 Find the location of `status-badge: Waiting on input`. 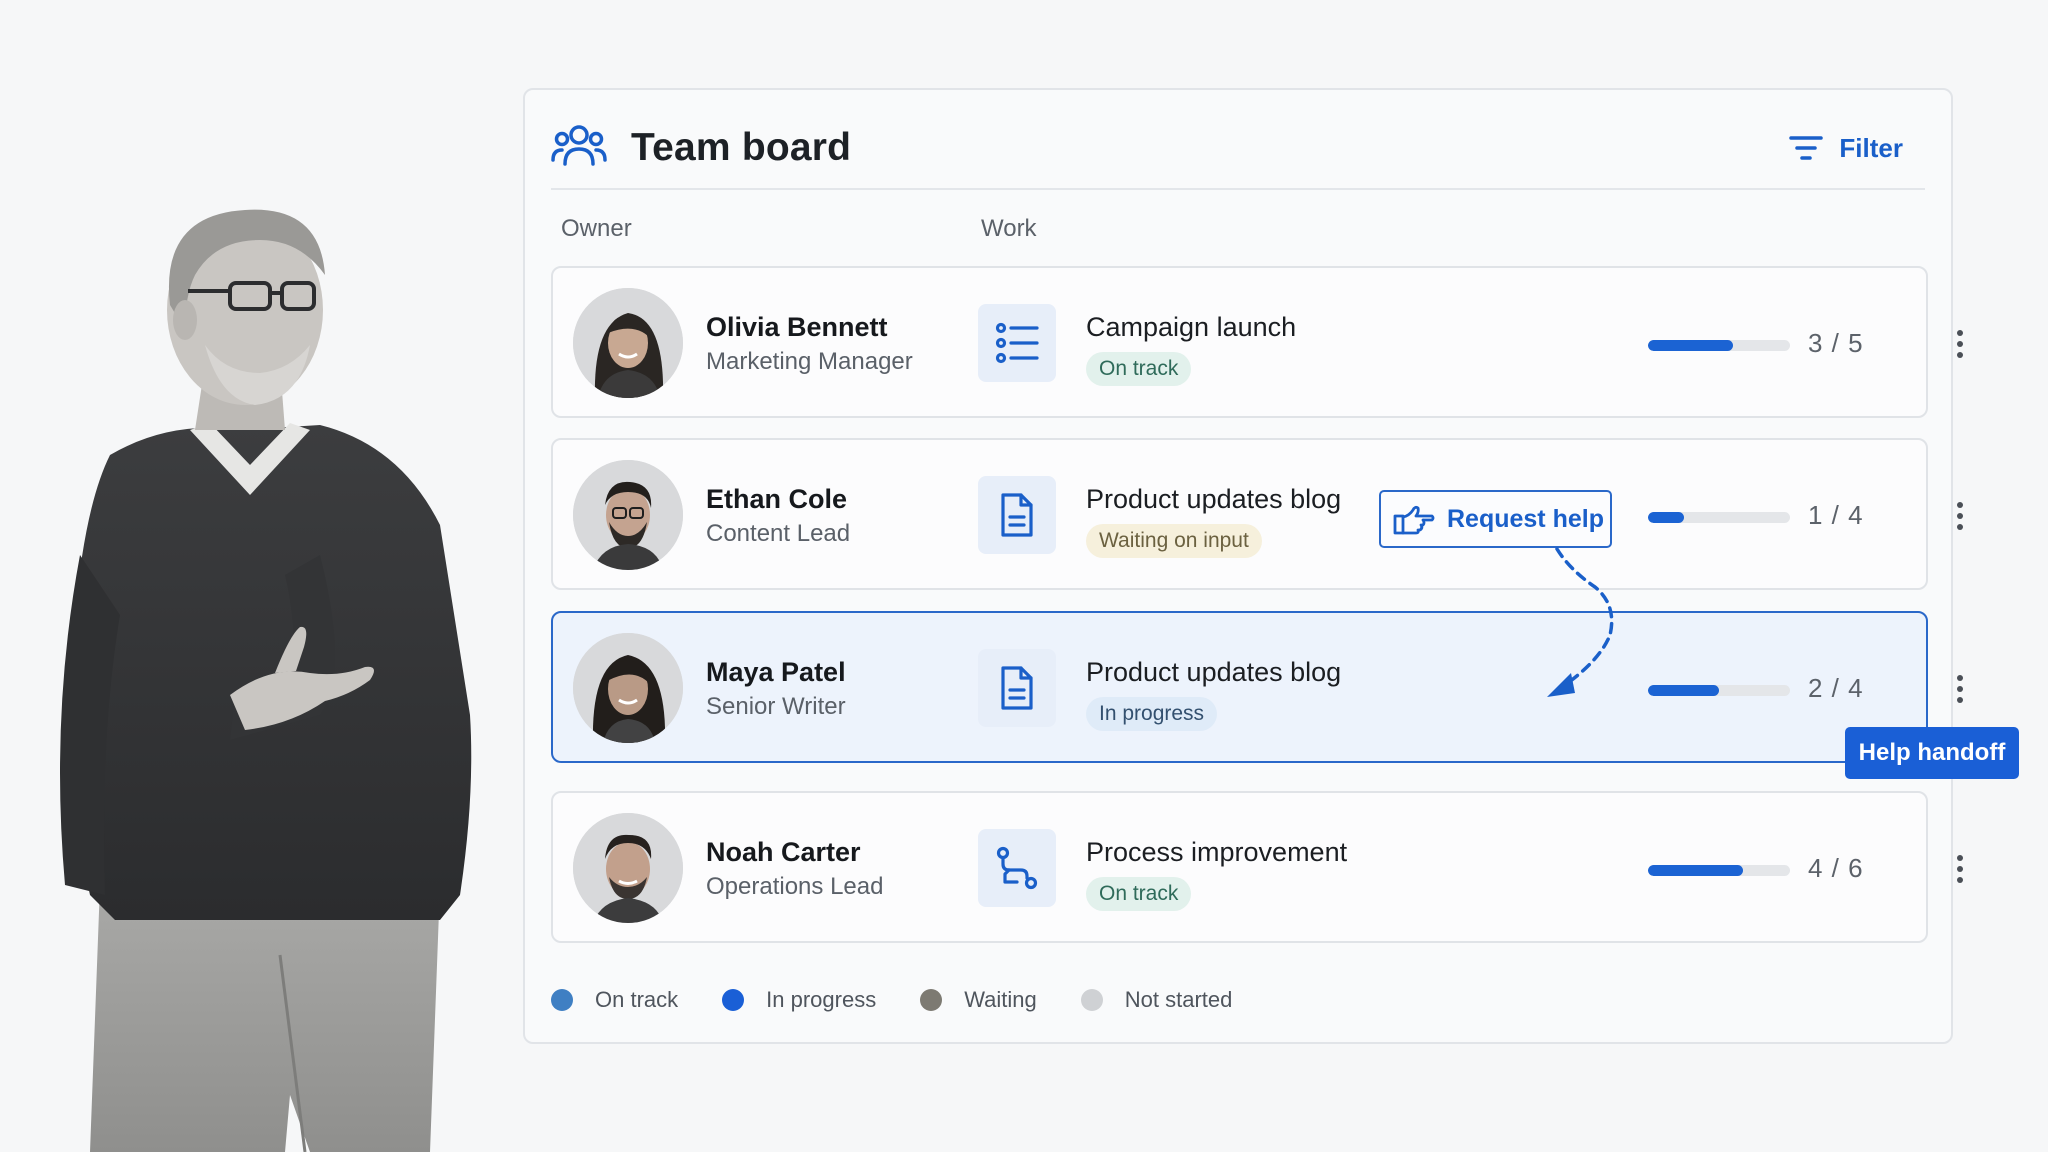

status-badge: Waiting on input is located at coordinates (1174, 541).